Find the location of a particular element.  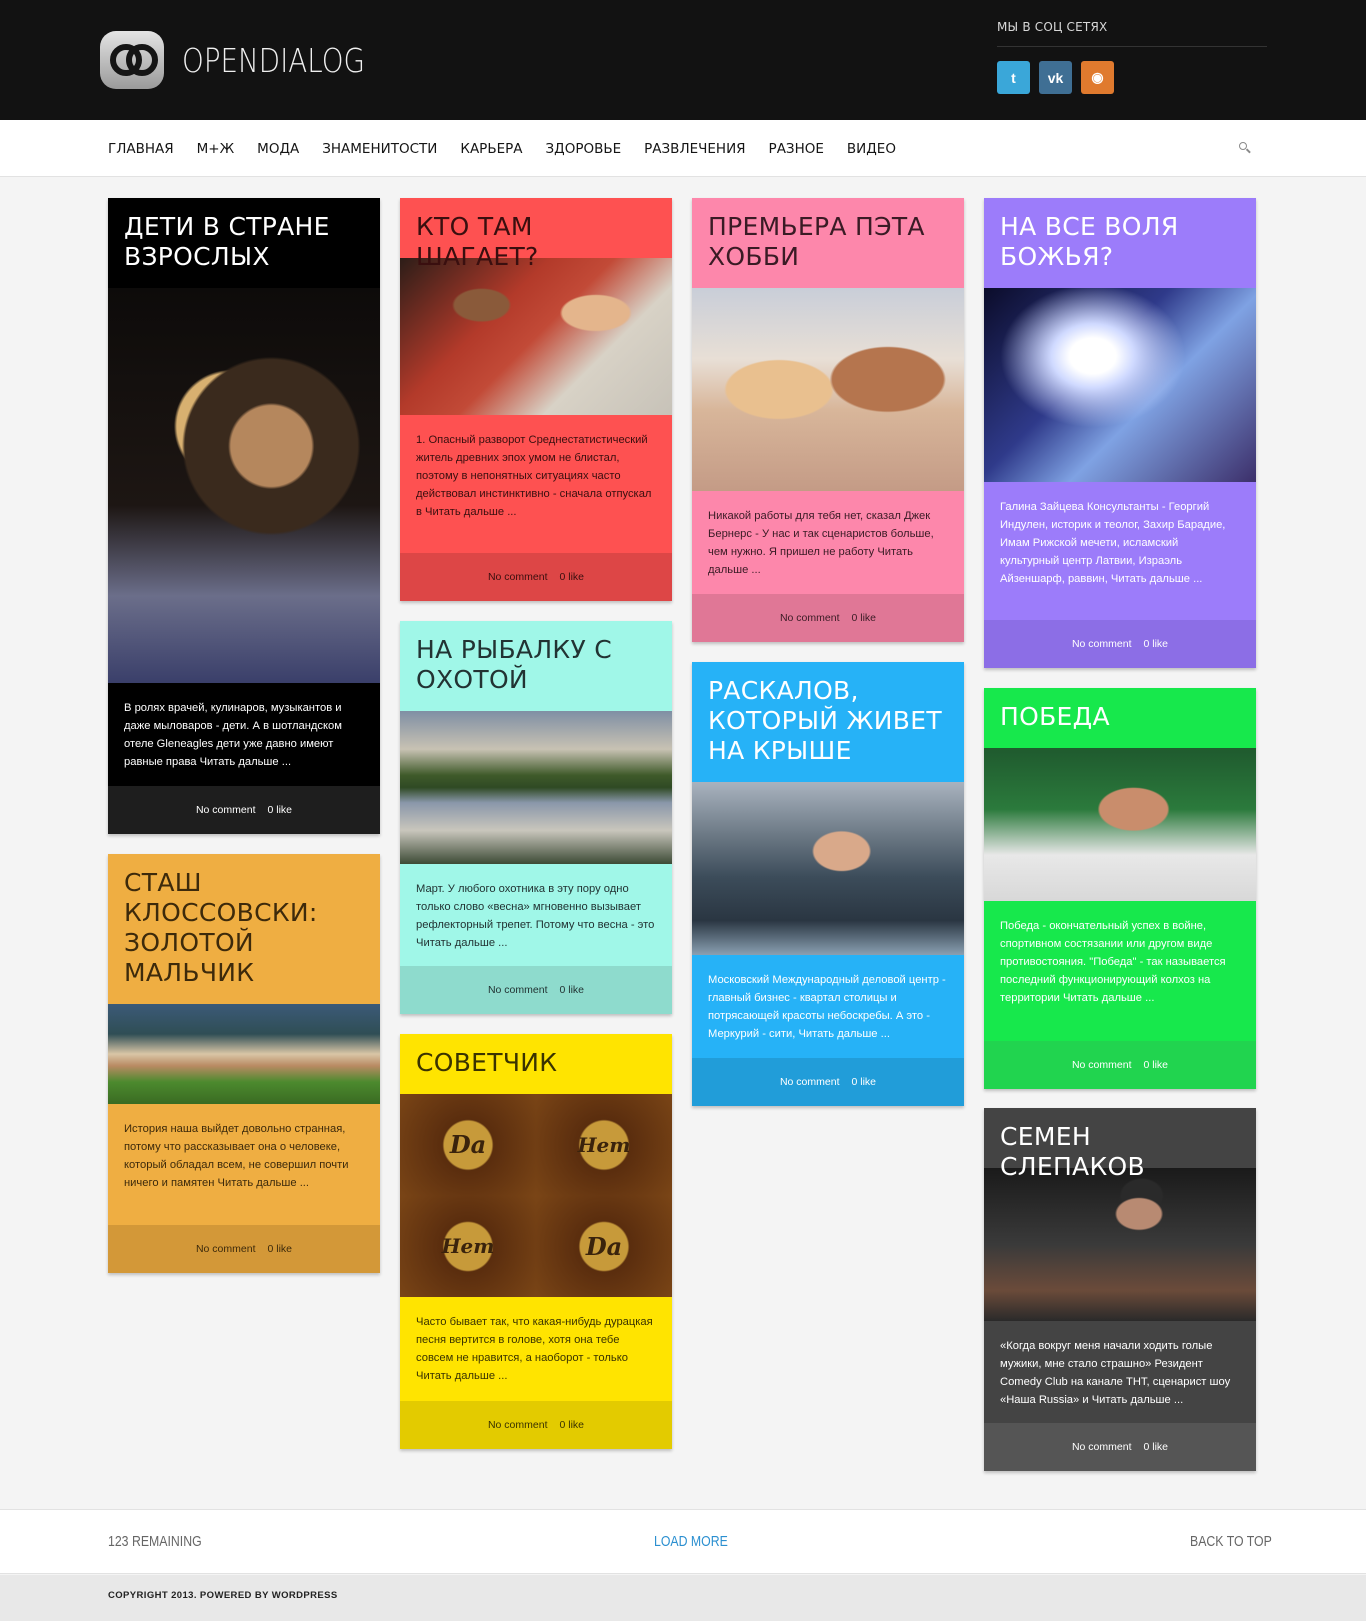

post-title: НА РЫБАЛКУ С ОХОТОЙ is located at coordinates (536, 666).